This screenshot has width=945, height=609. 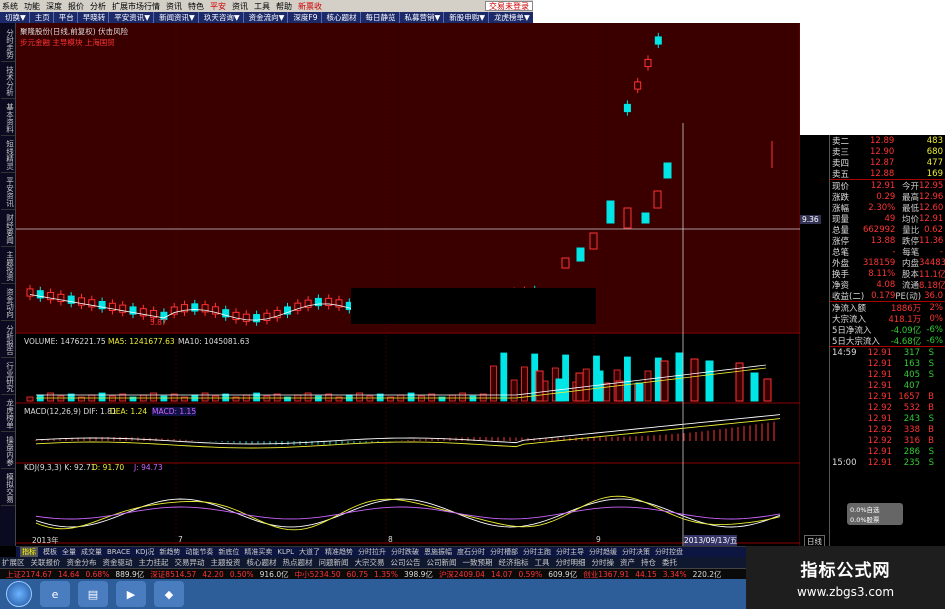 I want to click on indicator-tab: 分时决策, so click(x=636, y=552).